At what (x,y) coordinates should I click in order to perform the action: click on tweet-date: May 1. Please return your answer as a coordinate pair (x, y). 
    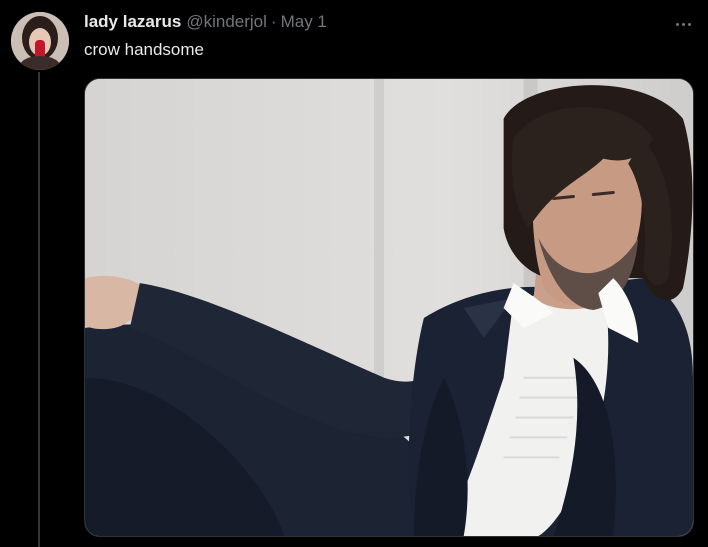
    Looking at the image, I should click on (304, 22).